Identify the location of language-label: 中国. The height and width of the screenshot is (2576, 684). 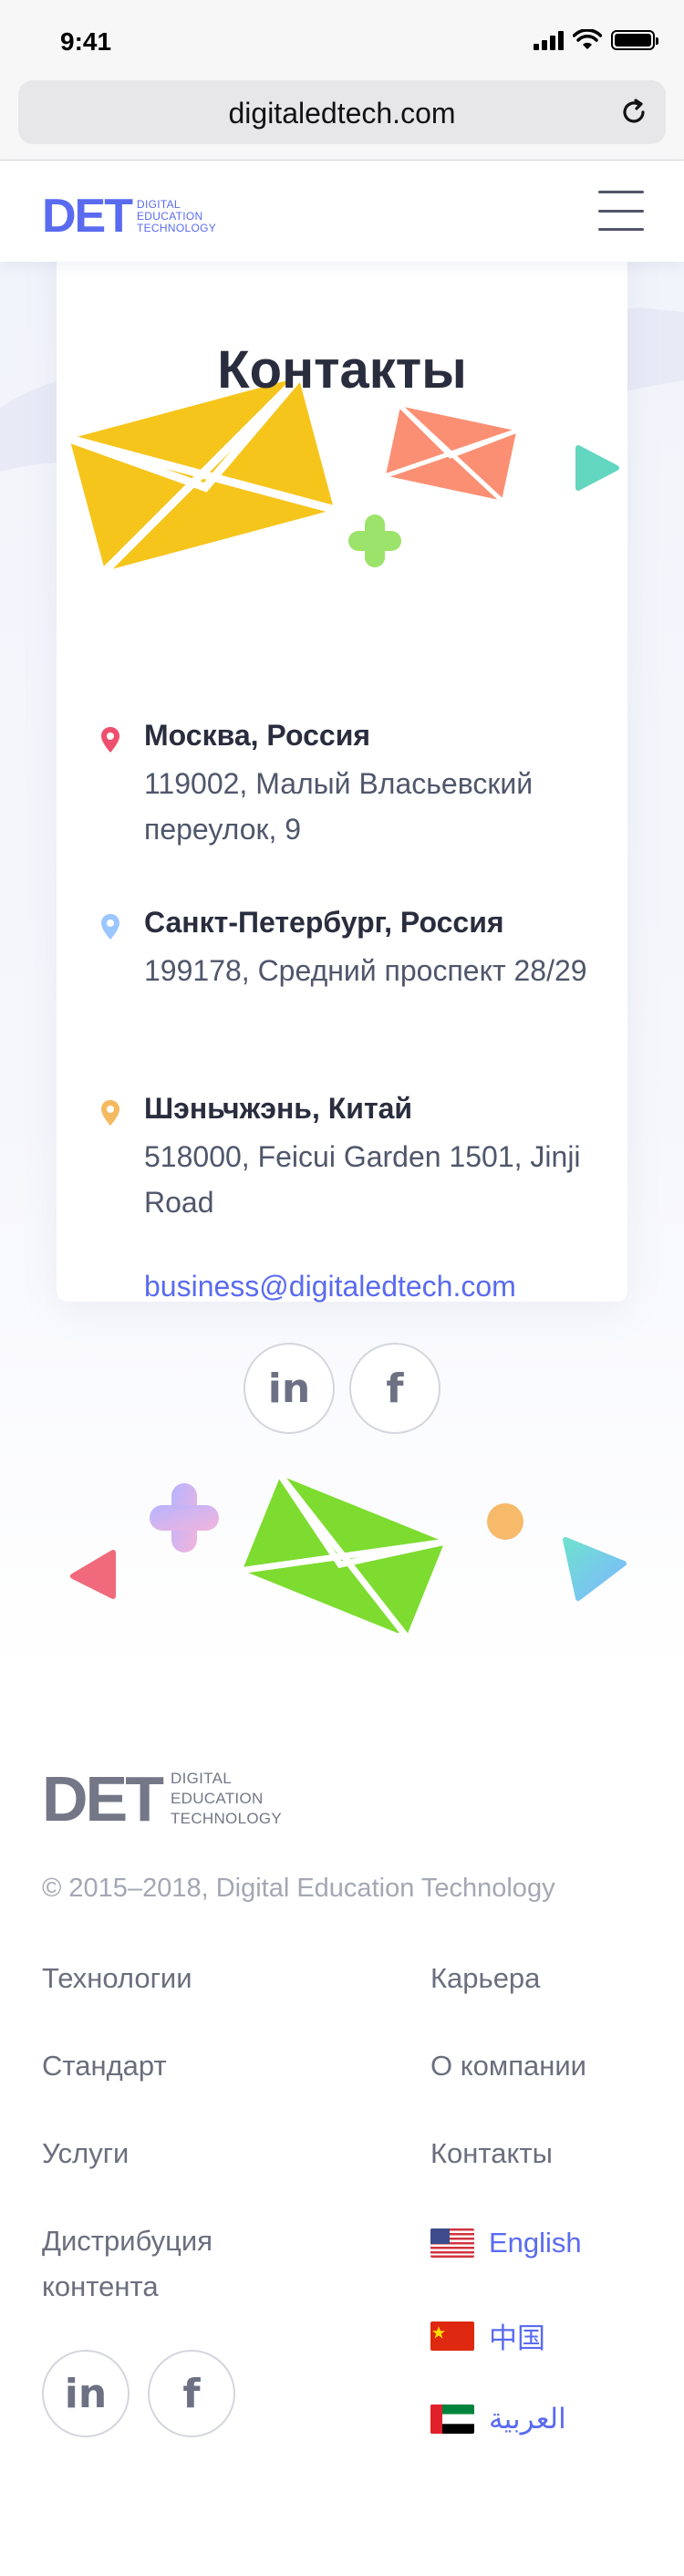
(517, 2338).